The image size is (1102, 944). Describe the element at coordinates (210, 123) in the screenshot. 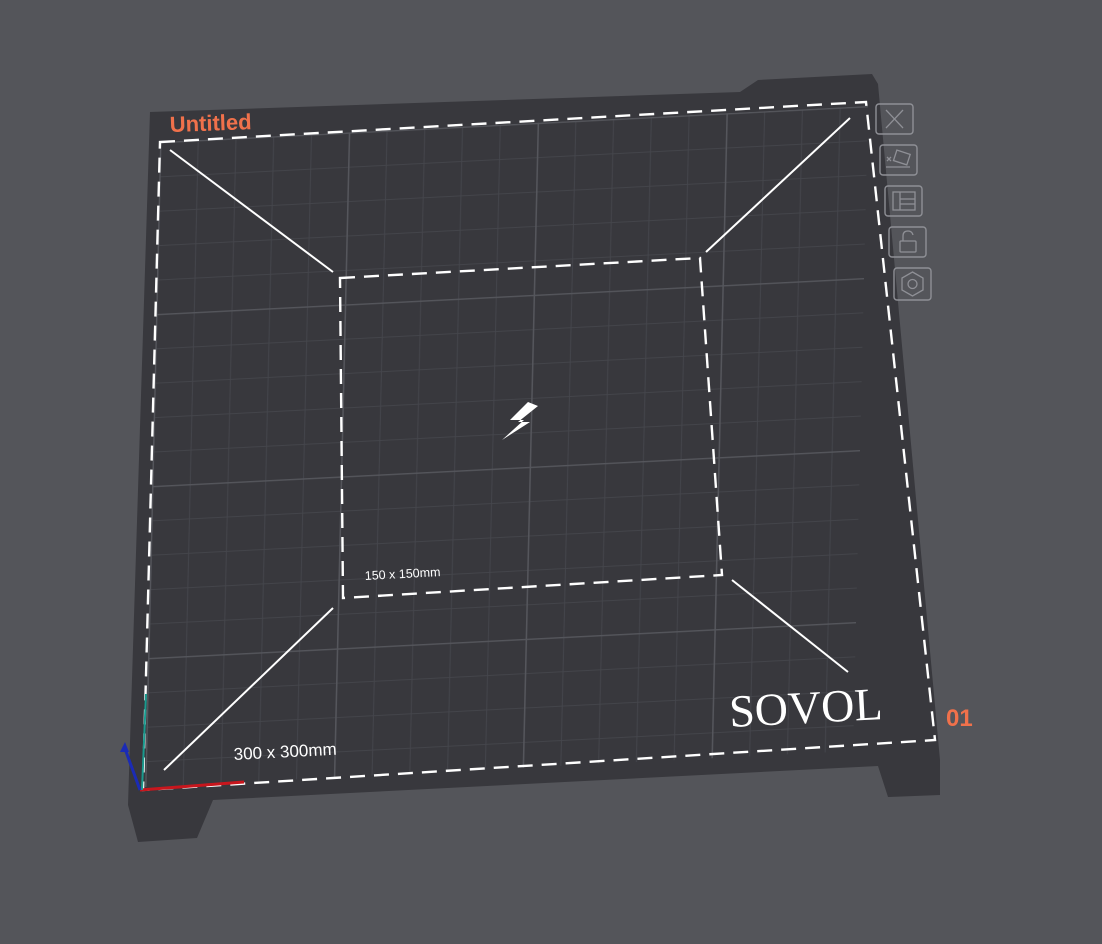

I see `plate-name: Untitled` at that location.